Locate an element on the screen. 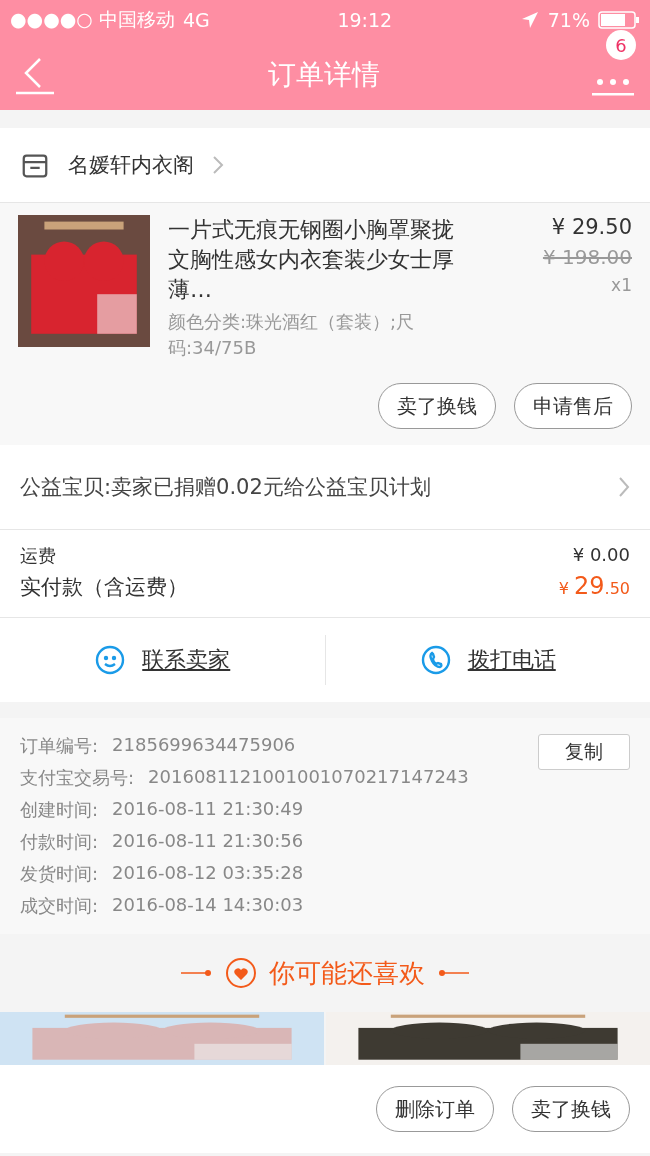 The width and height of the screenshot is (650, 1156). carrier: ●●●●○ 中国移动 is located at coordinates (92, 19).